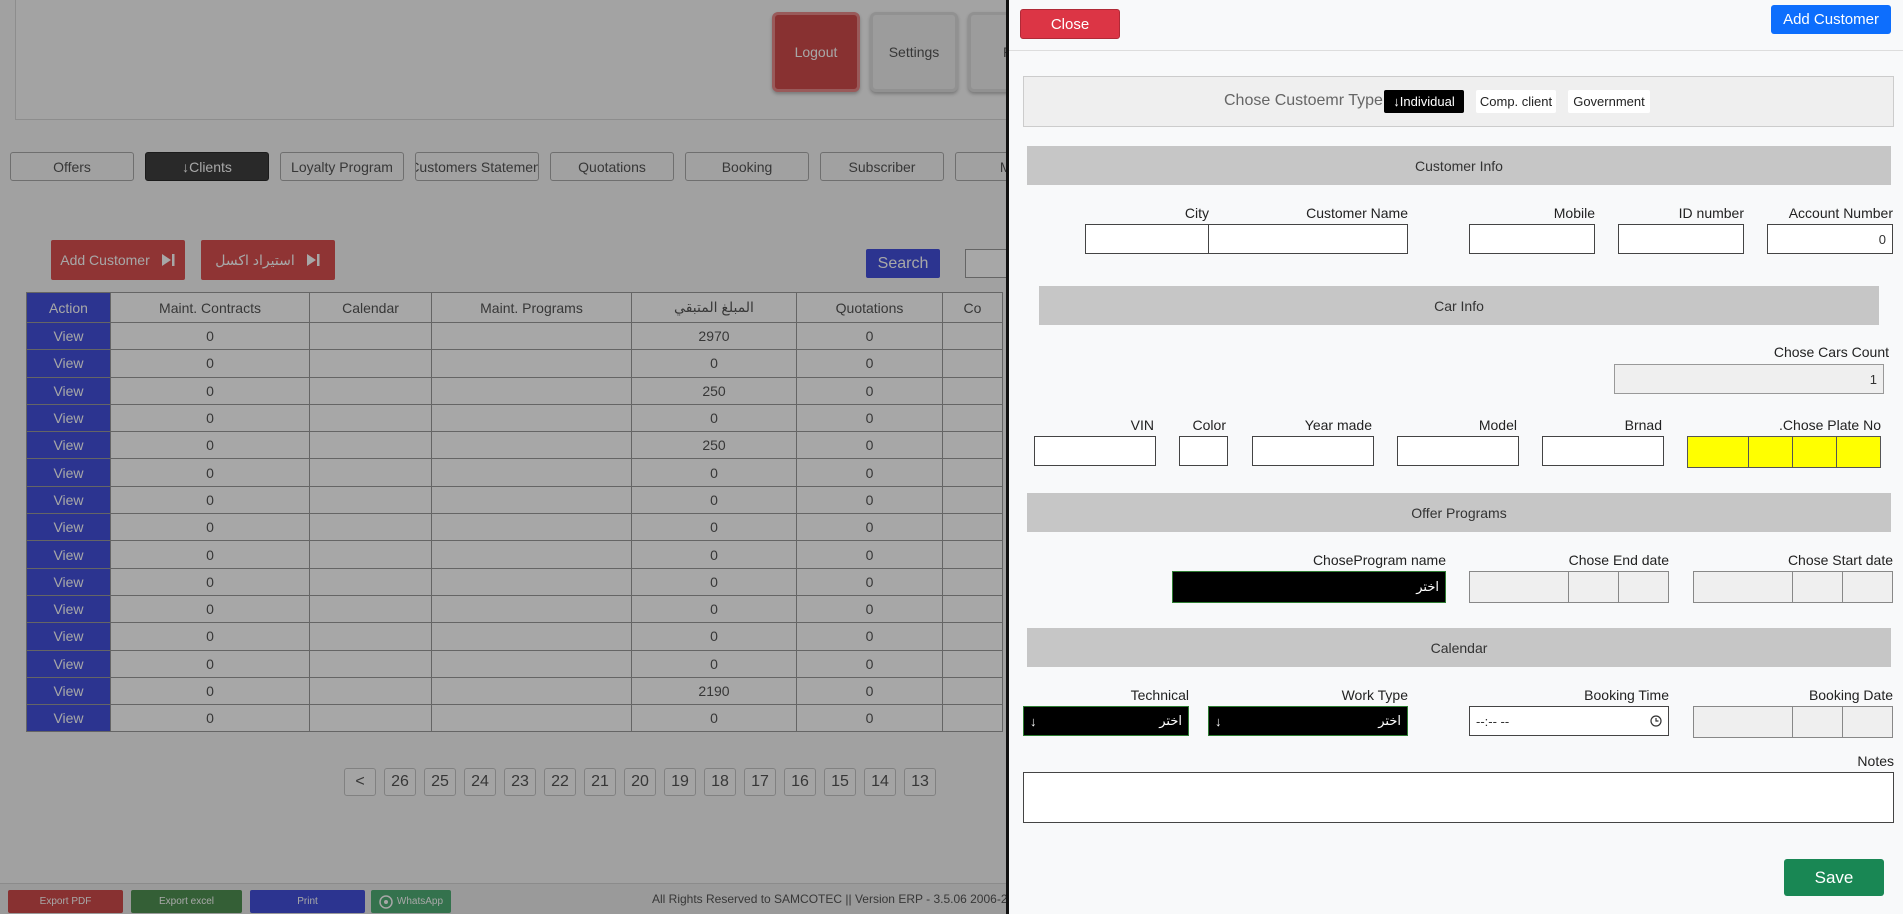 Image resolution: width=1903 pixels, height=914 pixels. Describe the element at coordinates (1532, 239) in the screenshot. I see `mobile-input` at that location.